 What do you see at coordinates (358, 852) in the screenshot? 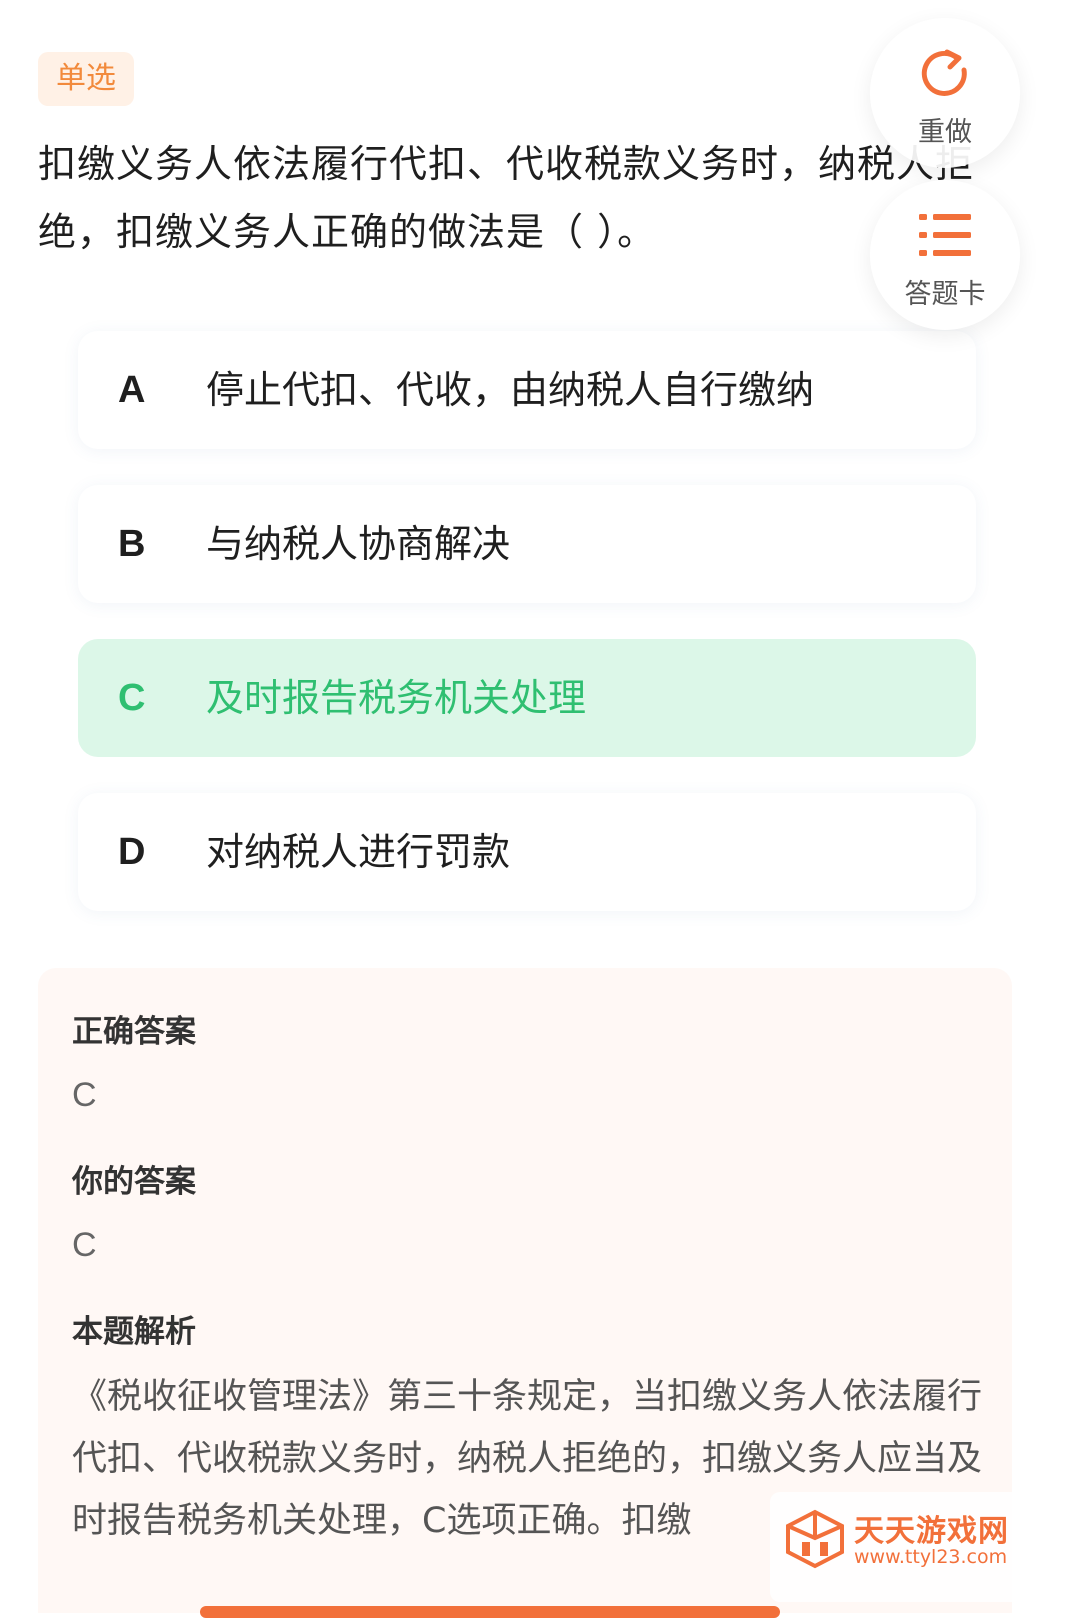
I see `option-text: 对纳税人进行罚款` at bounding box center [358, 852].